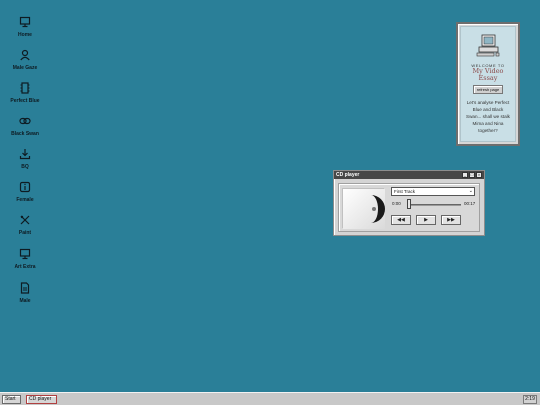 The image size is (540, 405). What do you see at coordinates (470, 203) in the screenshot?
I see `total-time: 00:17` at bounding box center [470, 203].